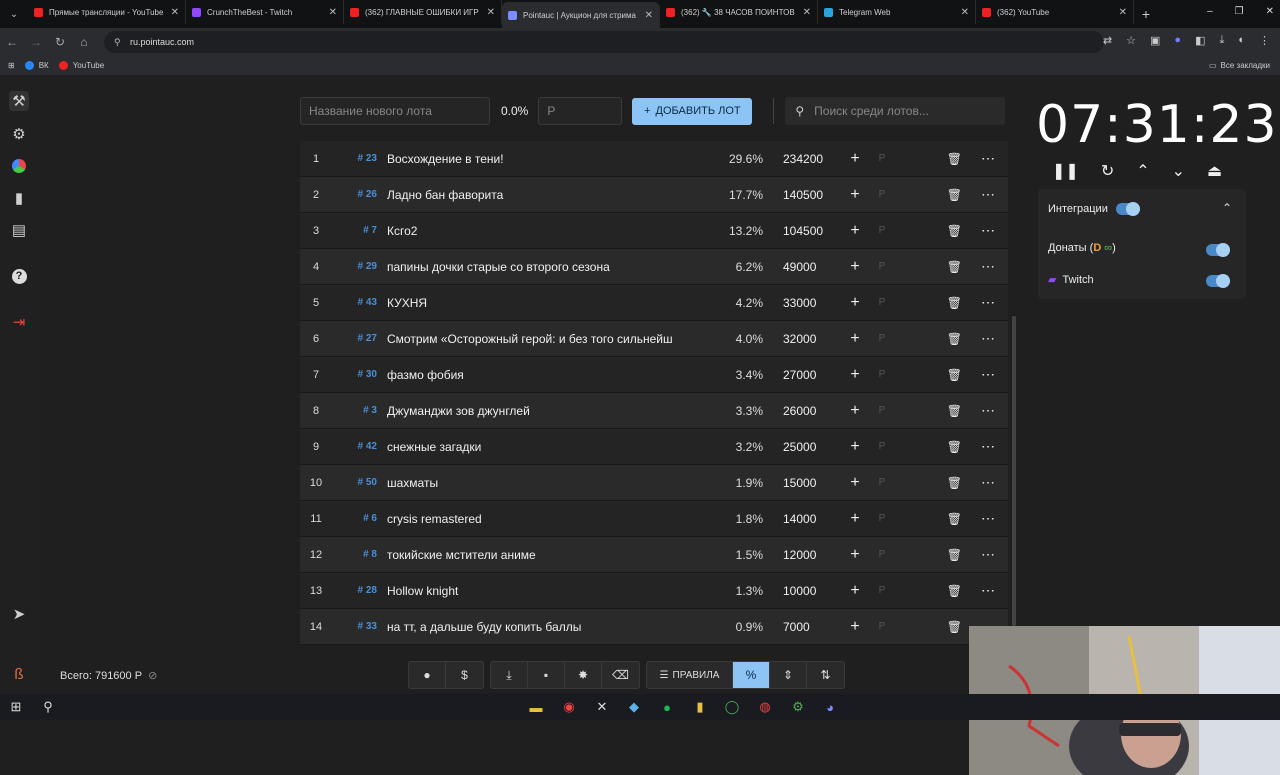 The image size is (1280, 775). I want to click on site-info-icon: ⚲, so click(119, 42).